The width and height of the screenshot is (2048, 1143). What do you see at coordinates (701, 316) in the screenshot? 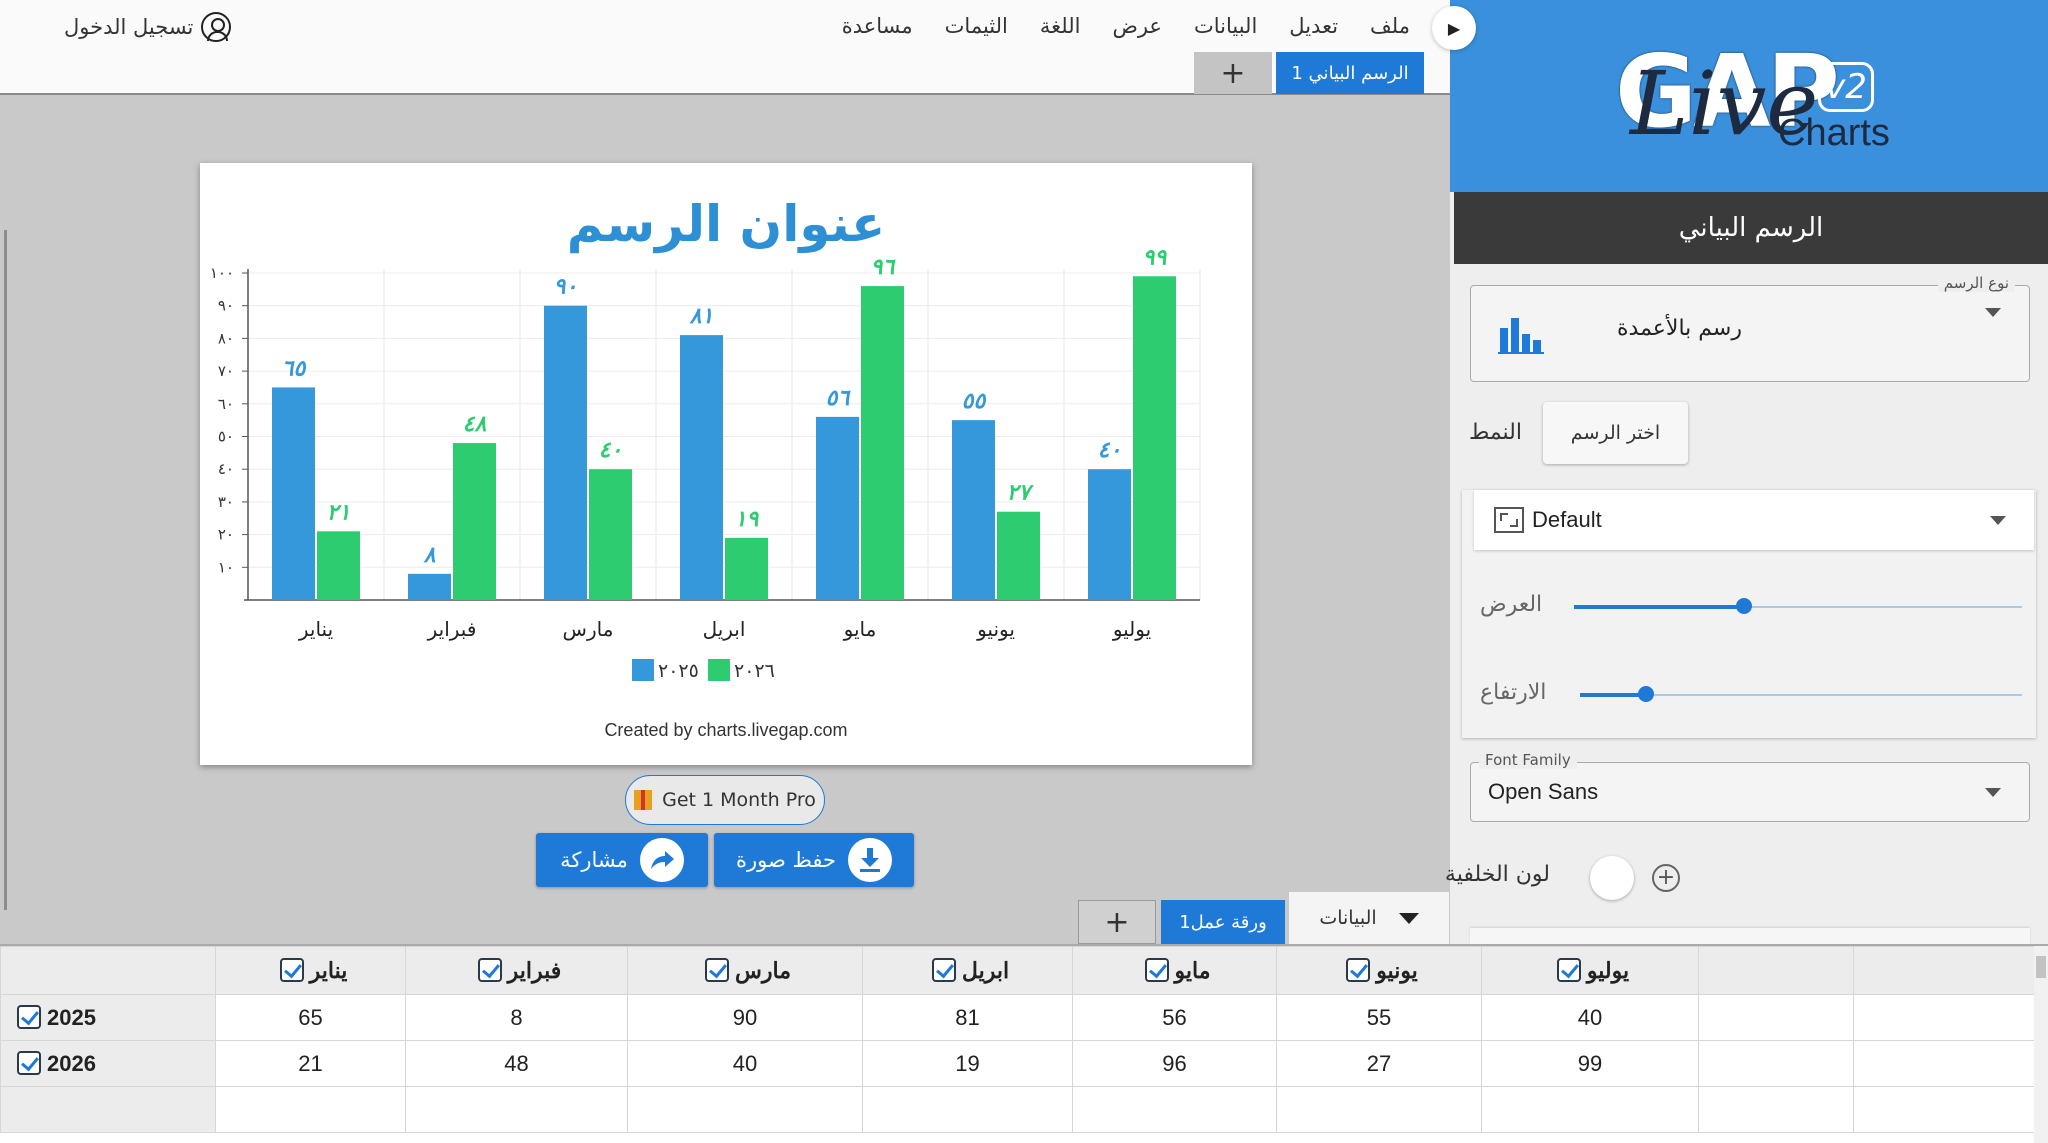
I see `data-label: ٨١` at bounding box center [701, 316].